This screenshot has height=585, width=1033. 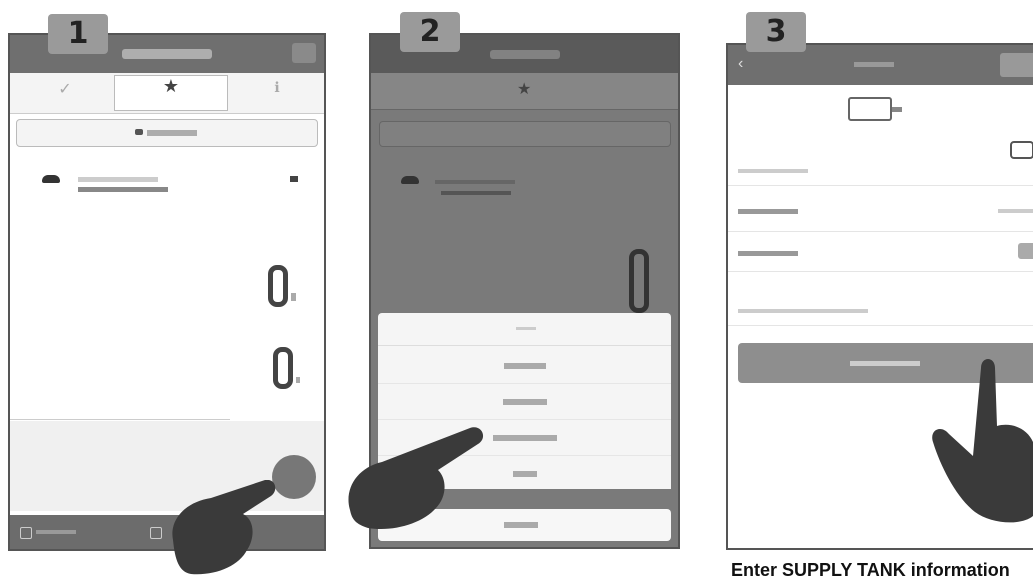 I want to click on caption: Enter SUPPLY TANK information, so click(x=870, y=570).